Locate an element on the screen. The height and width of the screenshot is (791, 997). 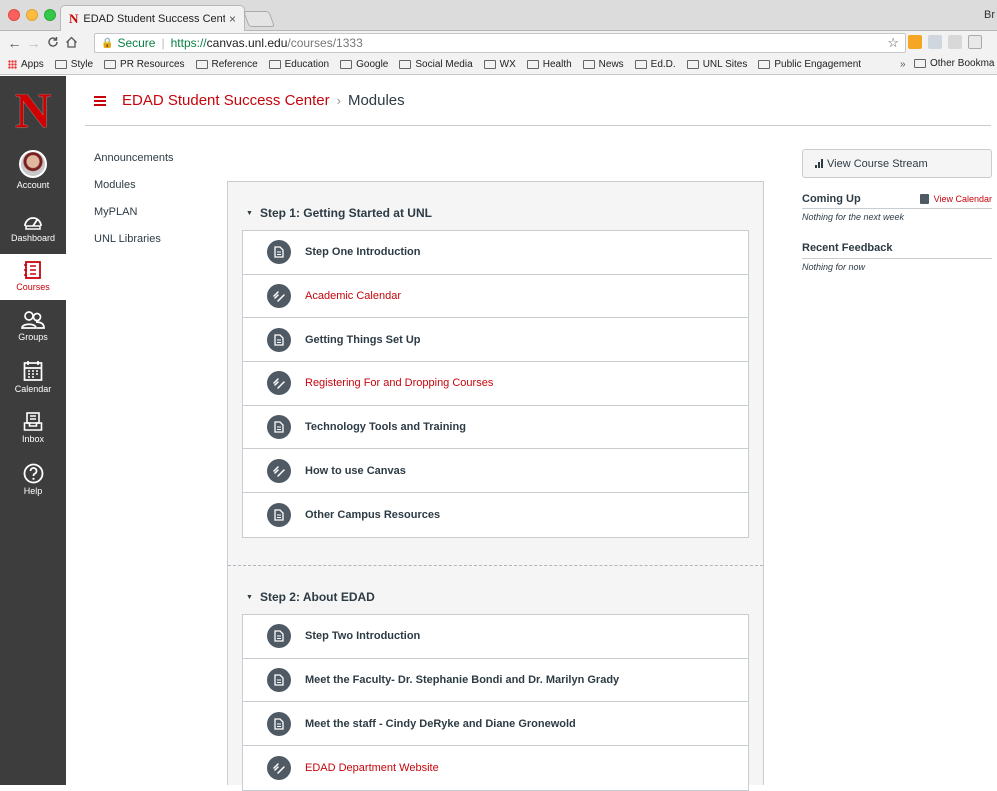
module-divider is located at coordinates (495, 565).